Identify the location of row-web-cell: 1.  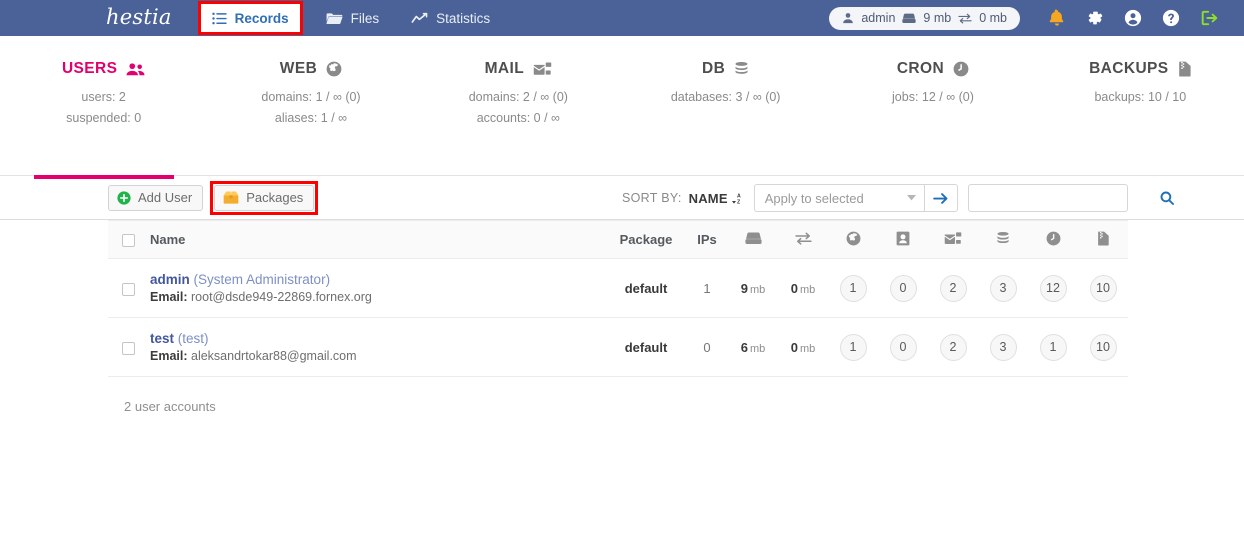
(853, 288).